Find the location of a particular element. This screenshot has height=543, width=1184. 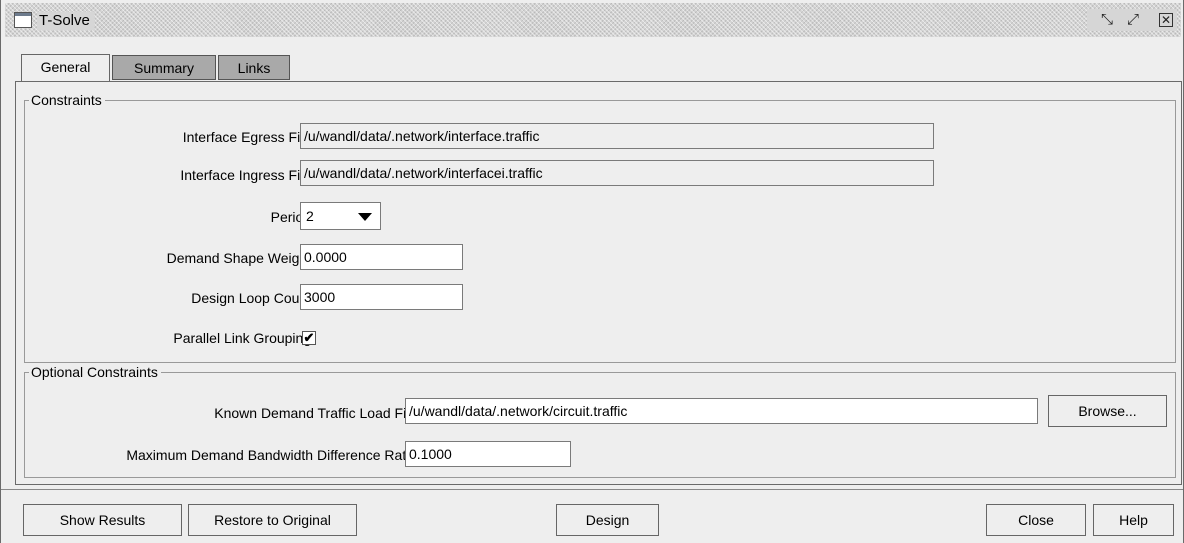

parallel-link-grouping-label: Parallel Link Grouping: is located at coordinates (244, 338).